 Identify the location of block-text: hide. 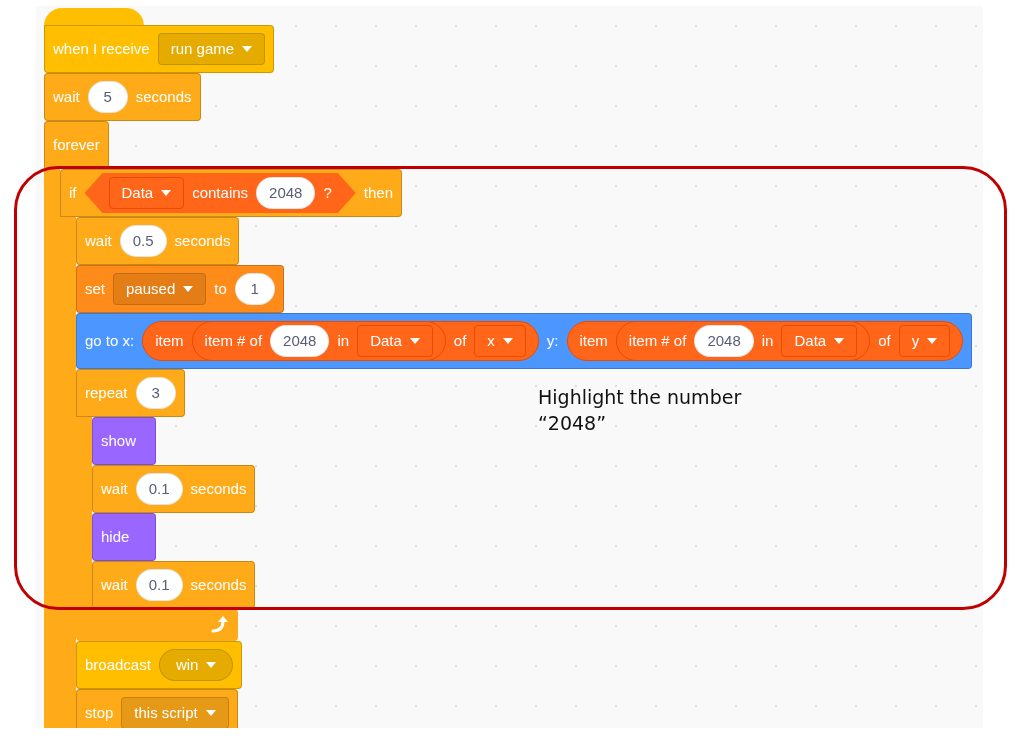
(115, 536).